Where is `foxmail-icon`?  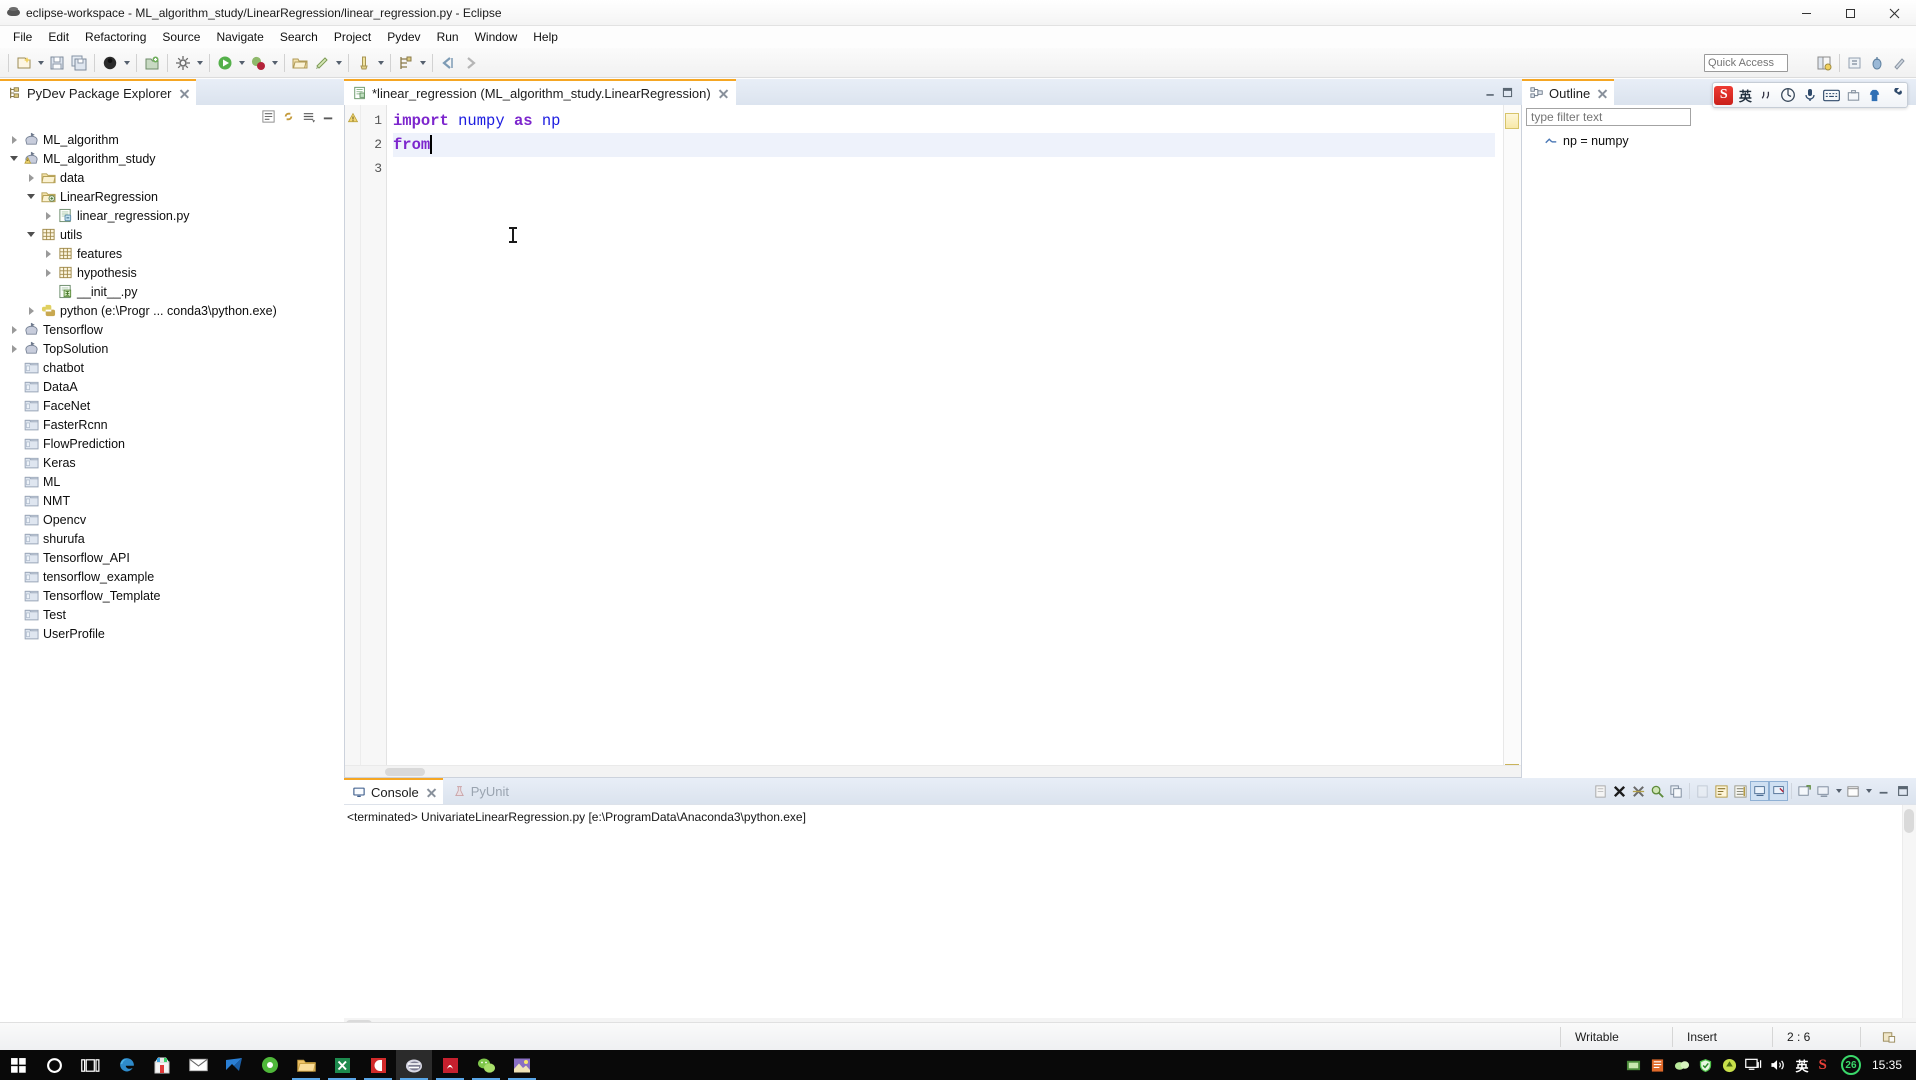
foxmail-icon is located at coordinates (234, 1065).